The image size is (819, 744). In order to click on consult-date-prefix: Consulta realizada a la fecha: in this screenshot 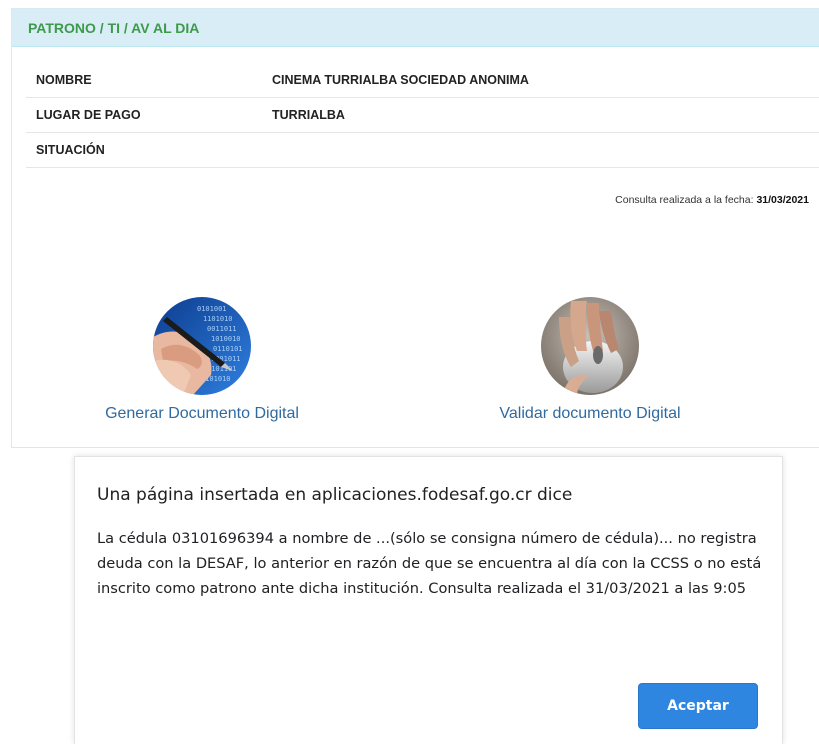, I will do `click(686, 200)`.